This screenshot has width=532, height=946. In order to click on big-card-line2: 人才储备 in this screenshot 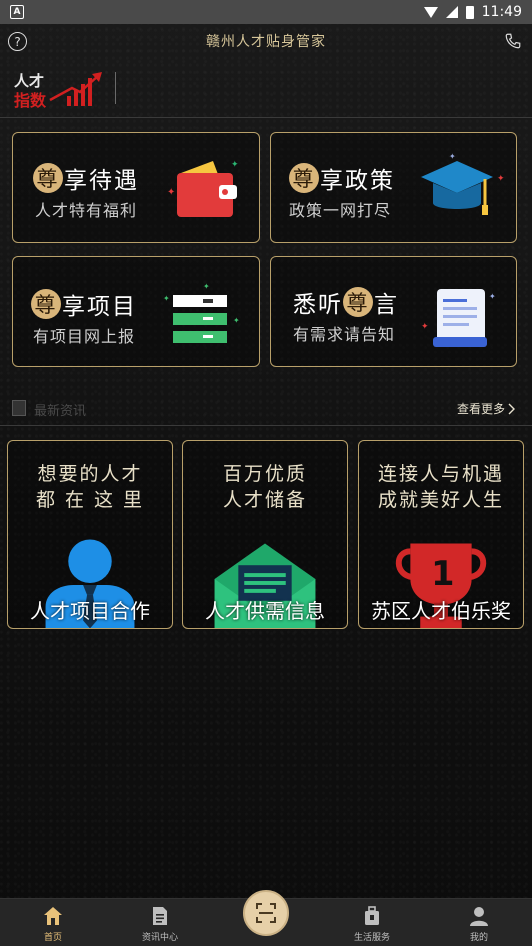, I will do `click(264, 500)`.